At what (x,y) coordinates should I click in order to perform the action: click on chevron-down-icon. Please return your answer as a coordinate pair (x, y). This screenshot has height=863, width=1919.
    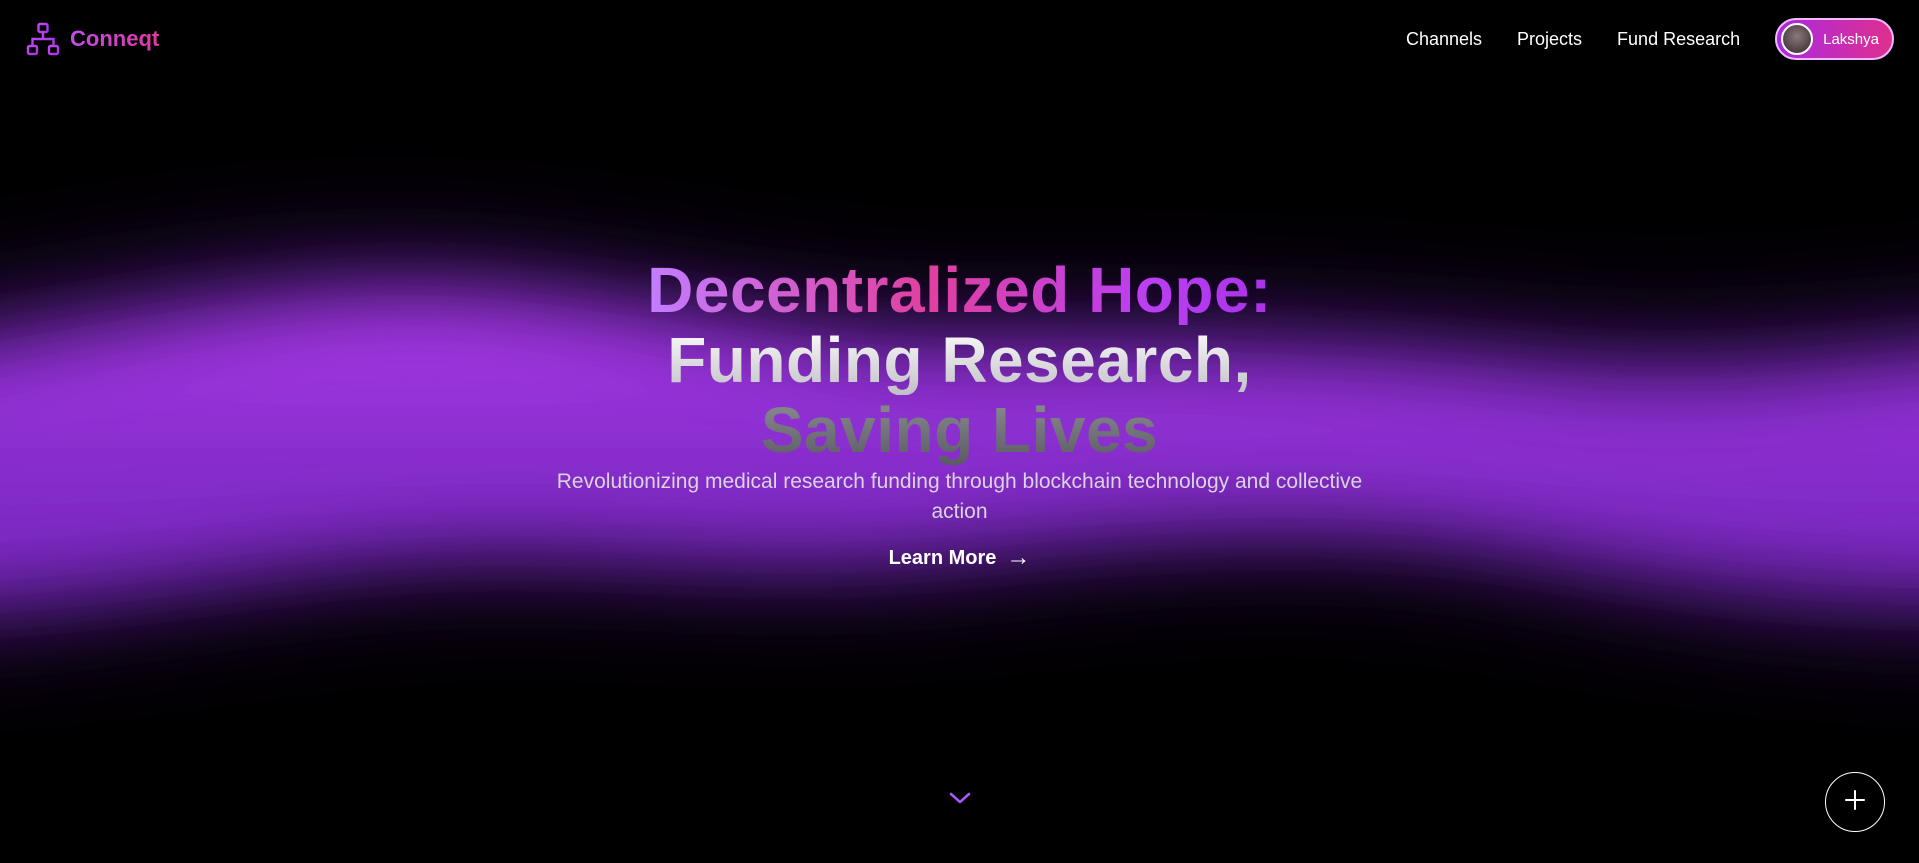
    Looking at the image, I should click on (960, 798).